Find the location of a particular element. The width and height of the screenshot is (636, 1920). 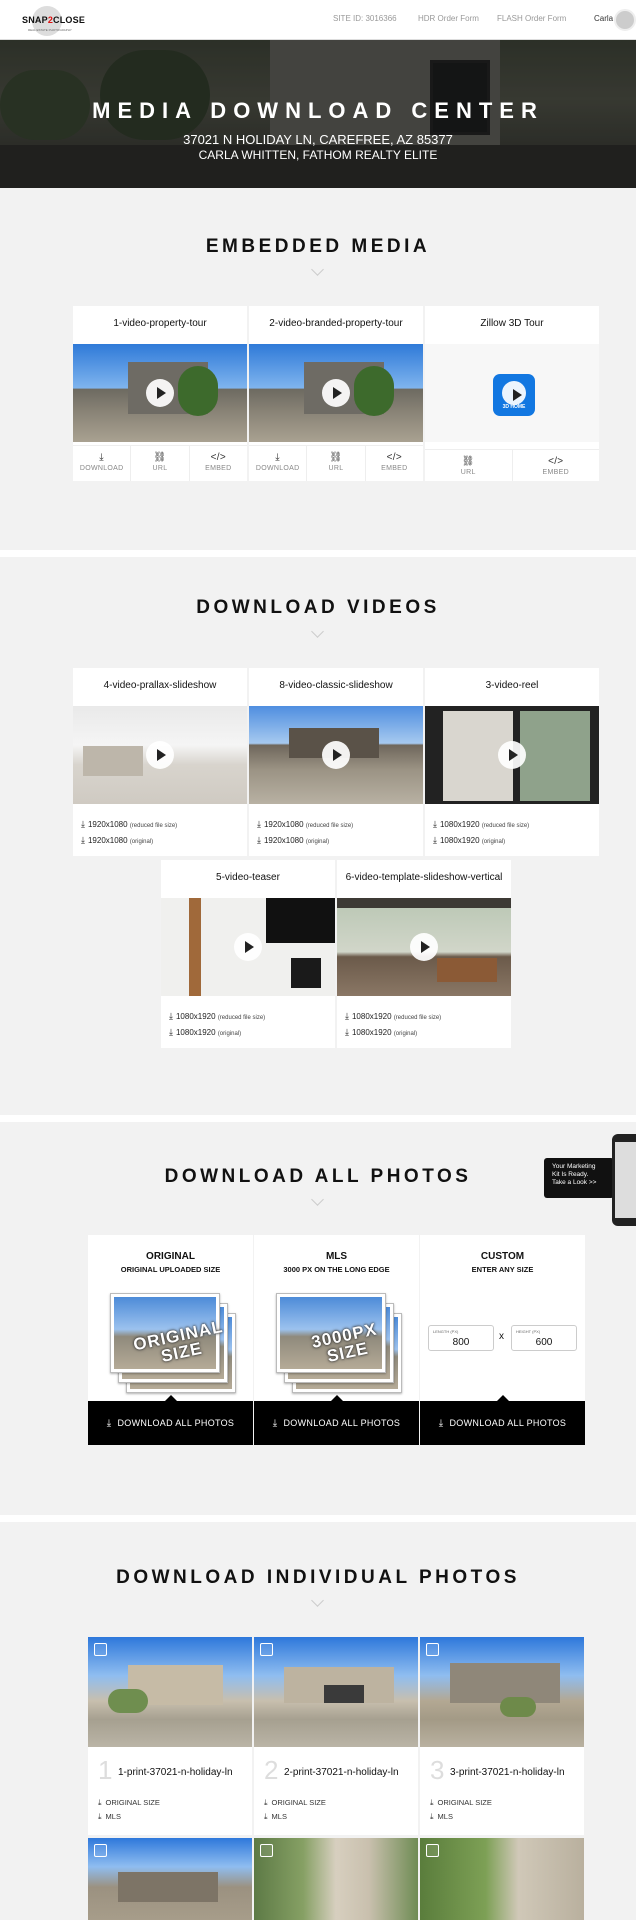

chevron-down-icon is located at coordinates (318, 635).